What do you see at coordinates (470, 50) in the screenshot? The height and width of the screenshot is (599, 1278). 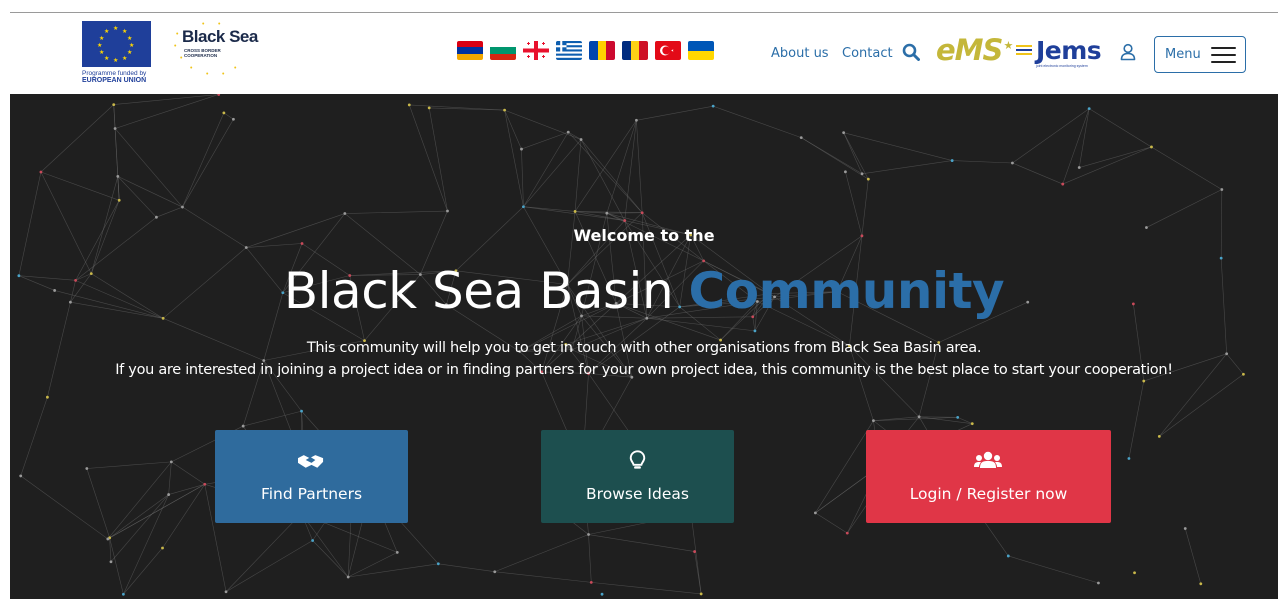 I see `flag-armenia-icon` at bounding box center [470, 50].